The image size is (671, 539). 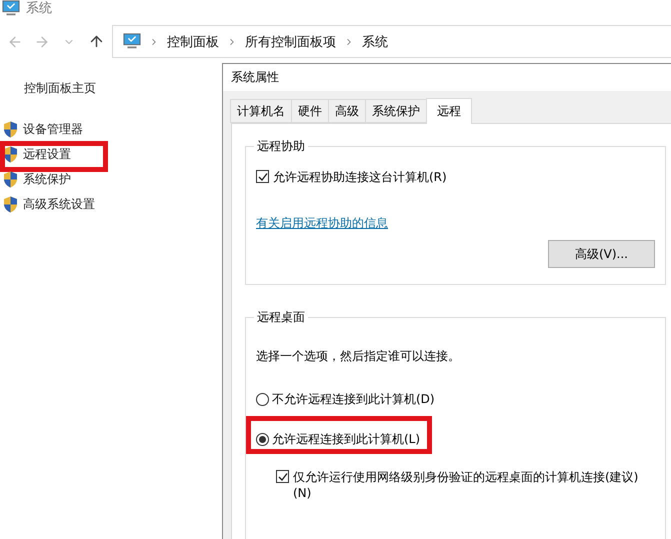 What do you see at coordinates (281, 317) in the screenshot?
I see `group-title: 远程桌面` at bounding box center [281, 317].